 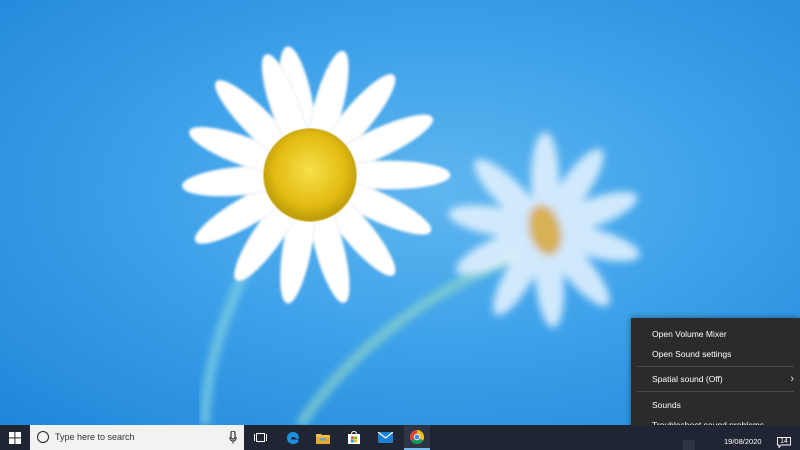 What do you see at coordinates (400, 437) in the screenshot?
I see `taskbar: Type here to search` at bounding box center [400, 437].